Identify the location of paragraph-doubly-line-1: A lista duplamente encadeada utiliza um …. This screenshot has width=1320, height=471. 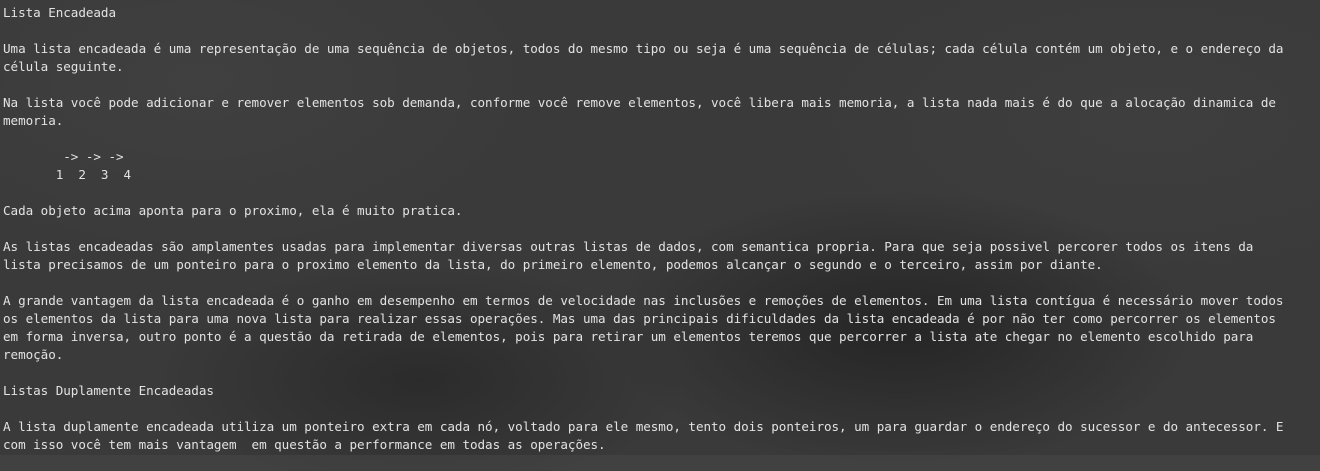
(643, 426).